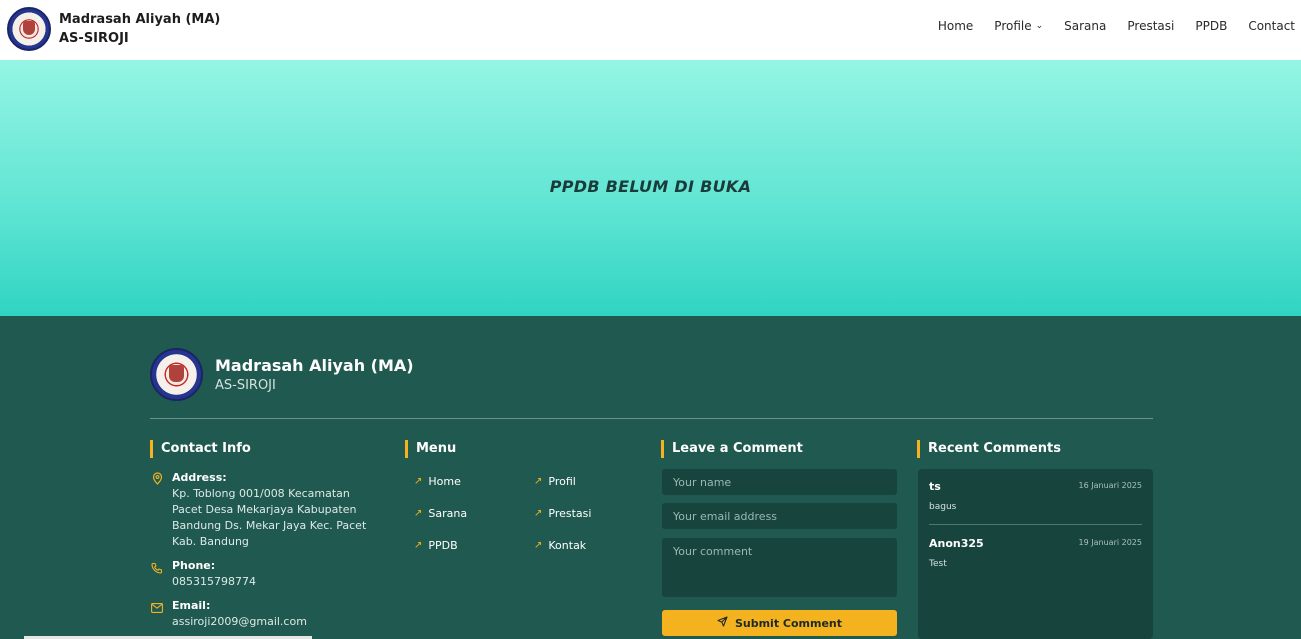 The width and height of the screenshot is (1301, 639). What do you see at coordinates (314, 365) in the screenshot?
I see `footer-brand-name: Madrasah Aliyah (MA)` at bounding box center [314, 365].